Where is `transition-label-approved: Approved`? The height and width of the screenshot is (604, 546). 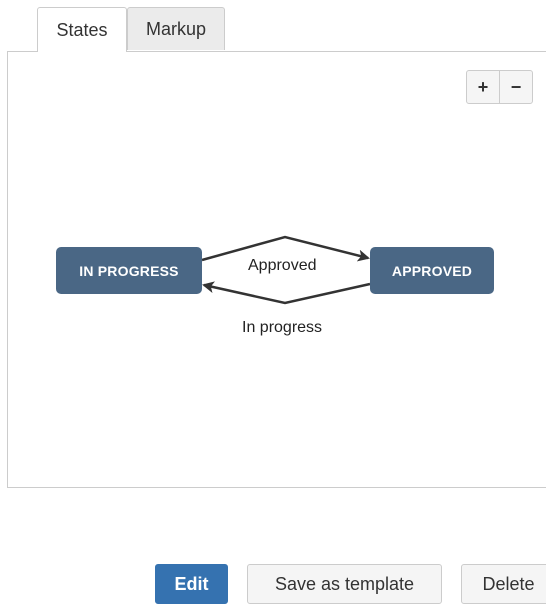
transition-label-approved: Approved is located at coordinates (282, 265).